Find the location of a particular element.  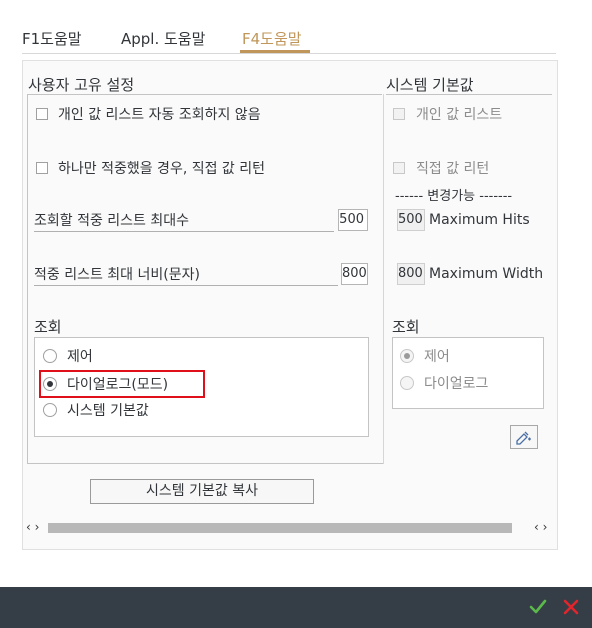

direct-return-label: 하나만 적중했을 경우, 직접 값 리턴 is located at coordinates (162, 169).